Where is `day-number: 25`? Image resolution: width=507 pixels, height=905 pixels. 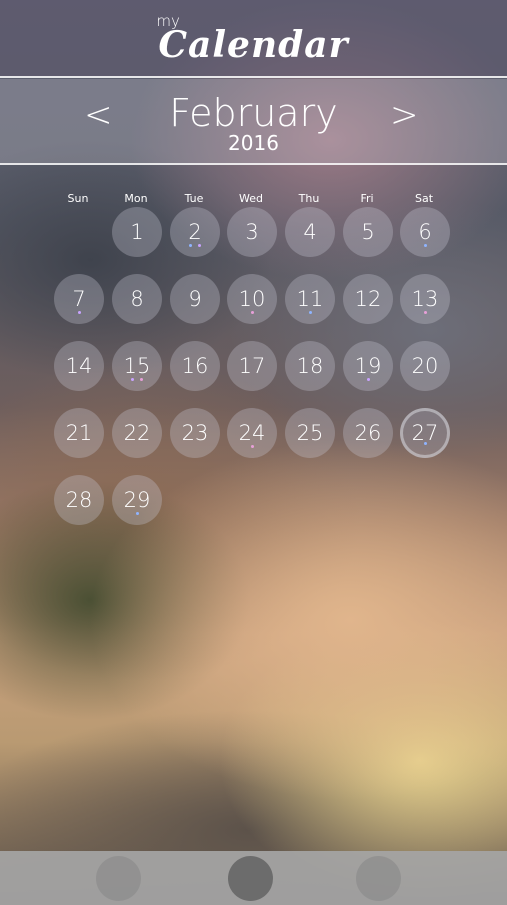 day-number: 25 is located at coordinates (310, 433).